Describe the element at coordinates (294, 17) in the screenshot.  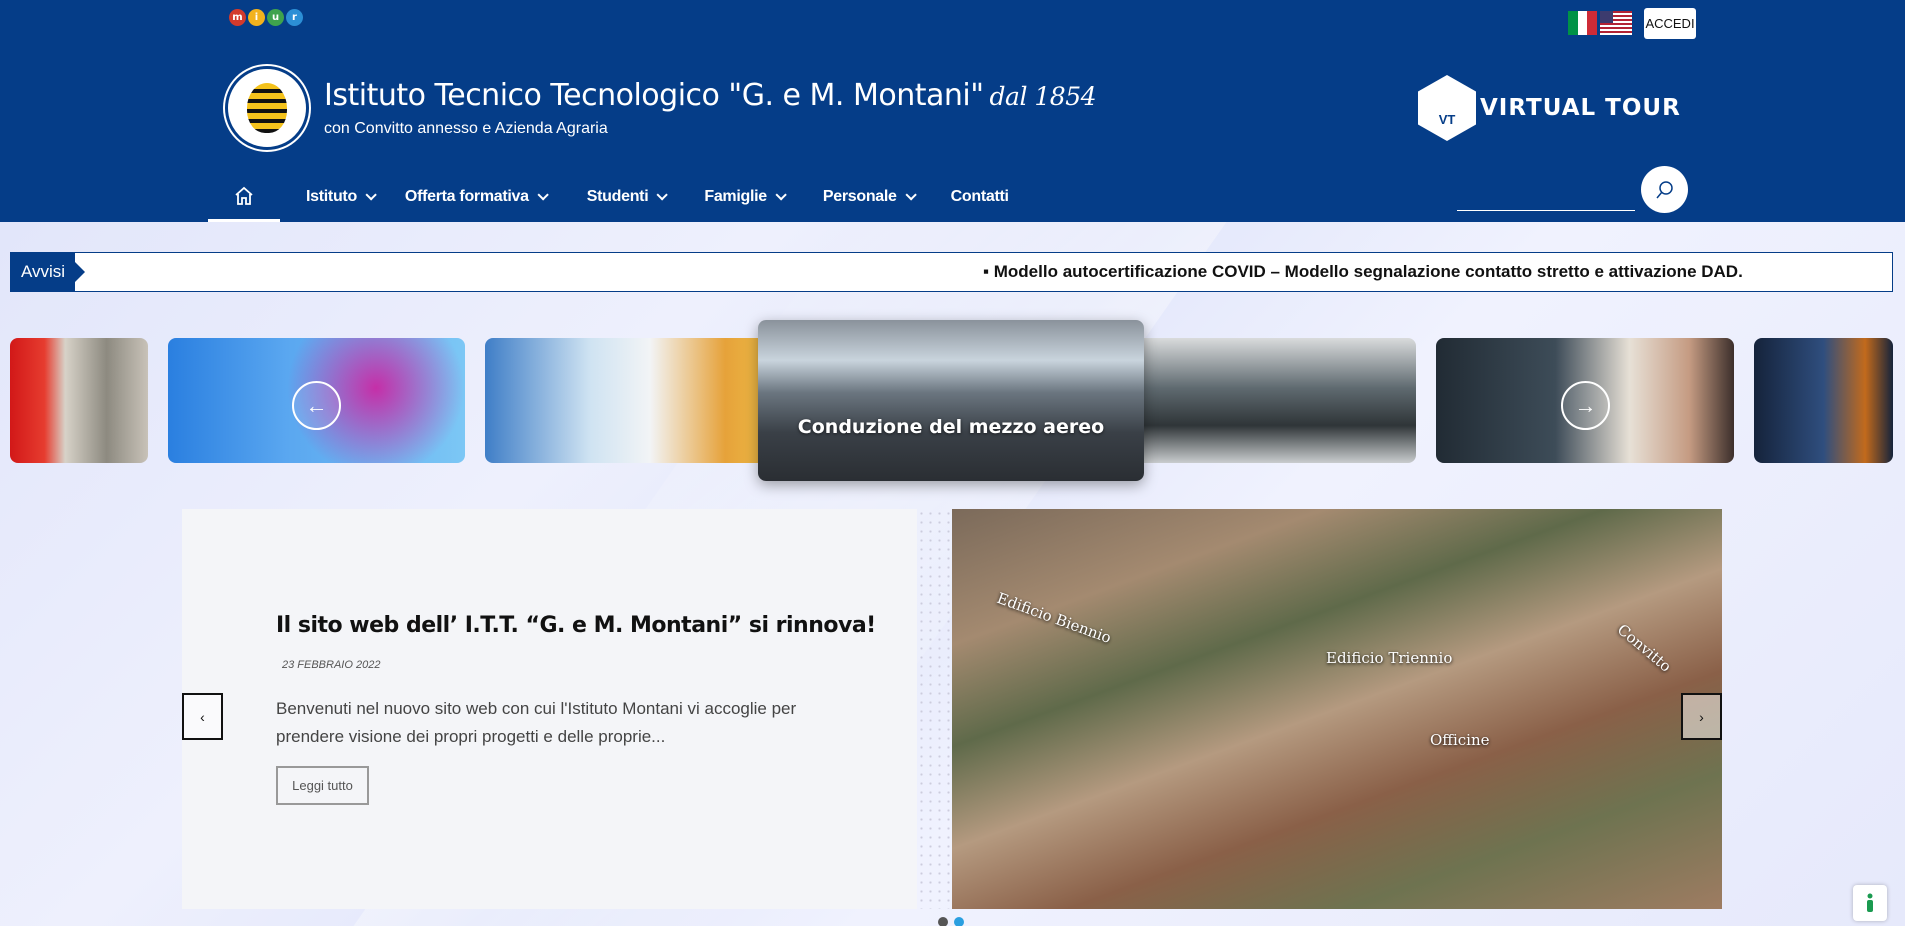
I see `miur-letter: r` at that location.